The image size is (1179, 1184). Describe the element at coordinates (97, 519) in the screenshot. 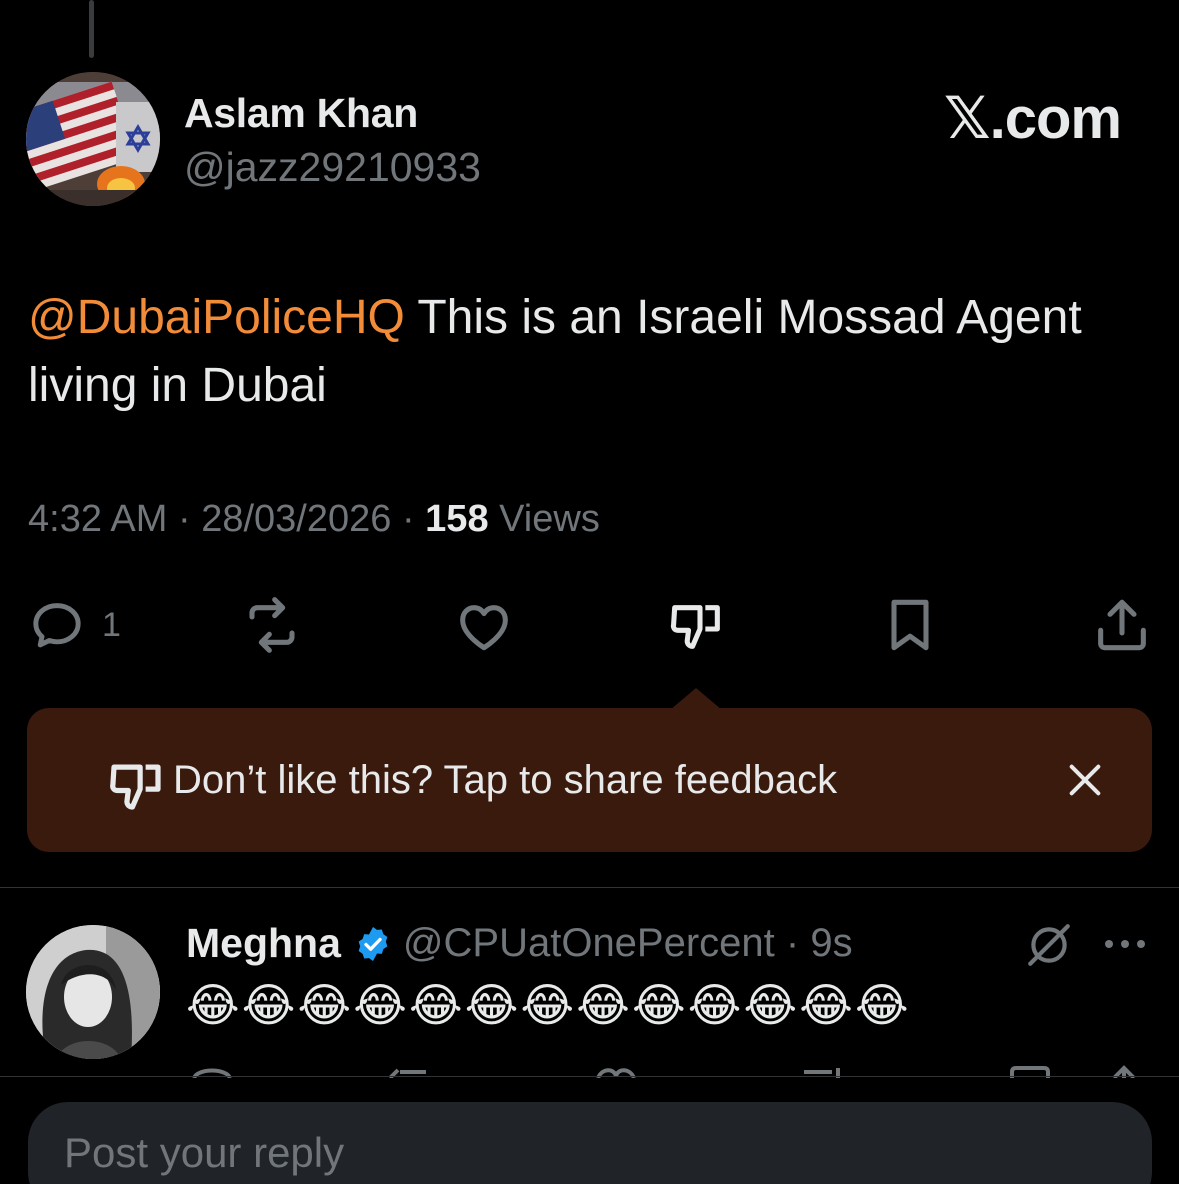

I see `tweet-time: 4:32 AM` at that location.